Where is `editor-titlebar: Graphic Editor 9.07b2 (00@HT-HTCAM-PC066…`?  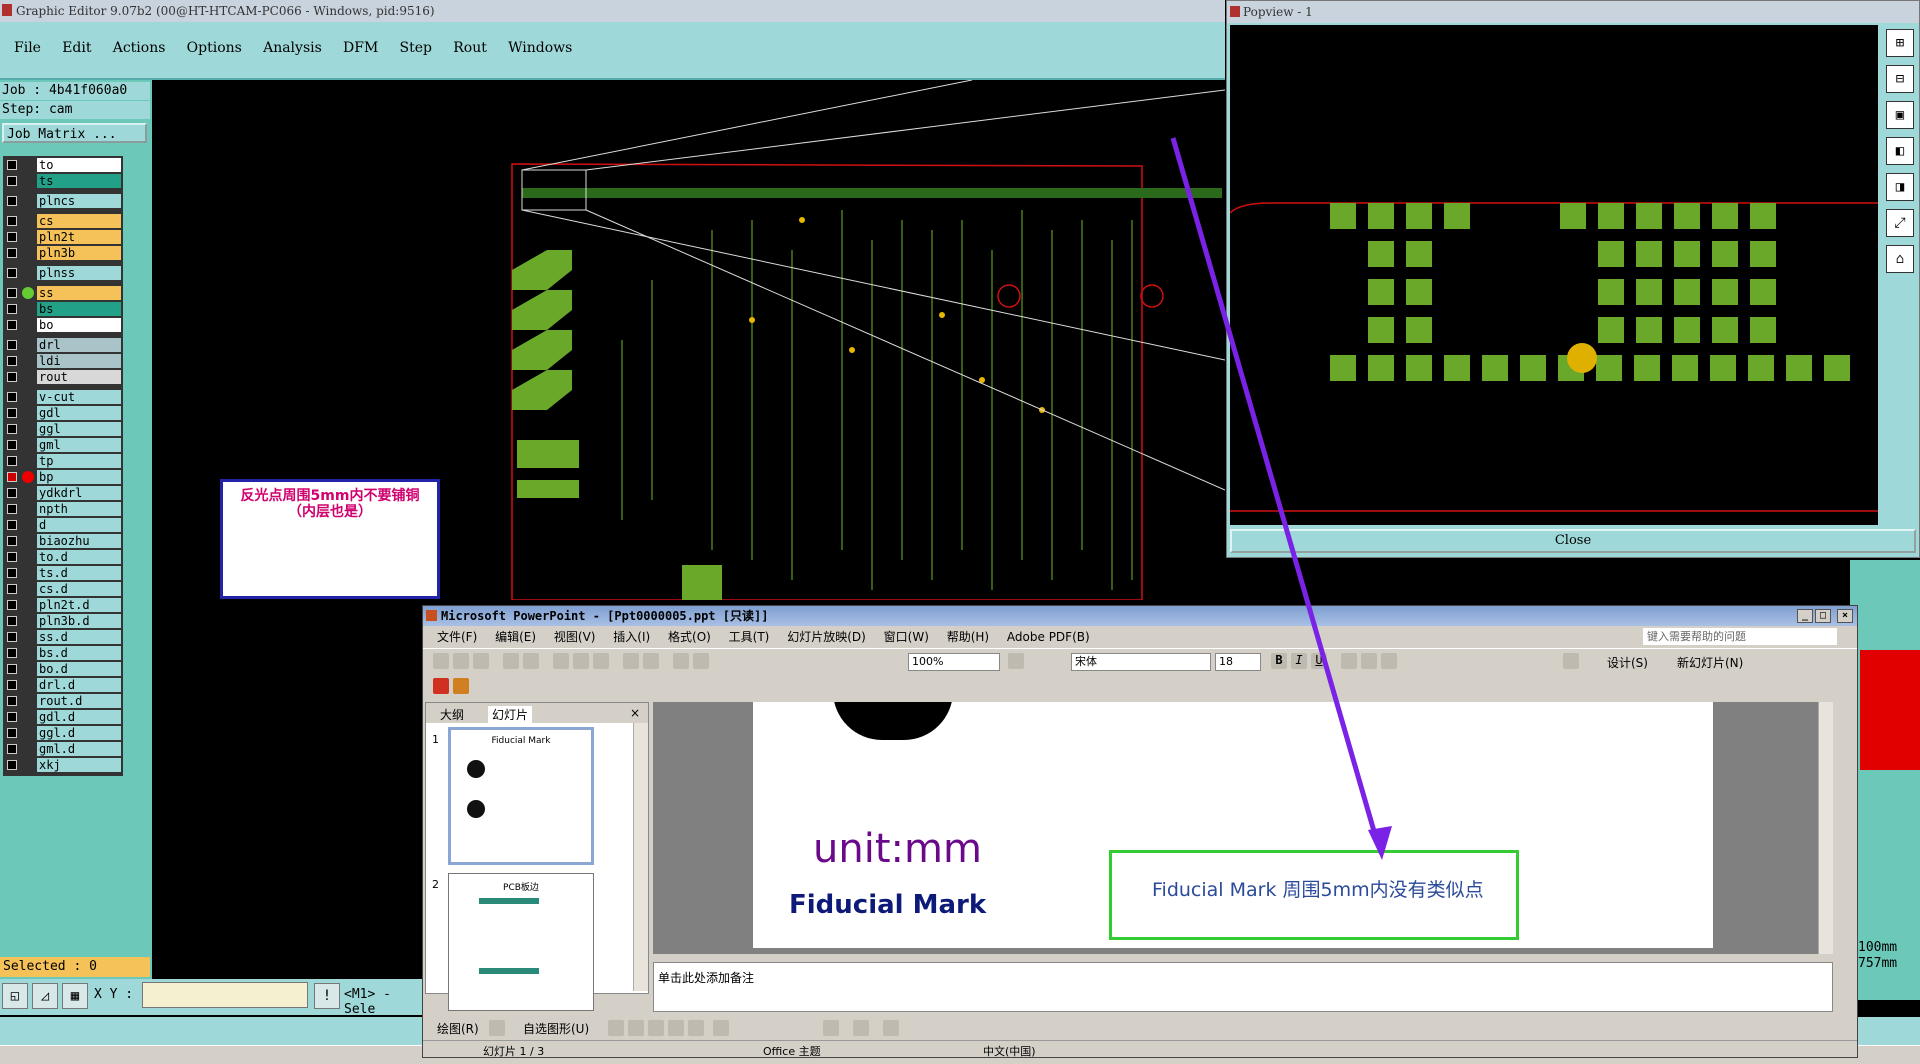 editor-titlebar: Graphic Editor 9.07b2 (00@HT-HTCAM-PC066… is located at coordinates (612, 11).